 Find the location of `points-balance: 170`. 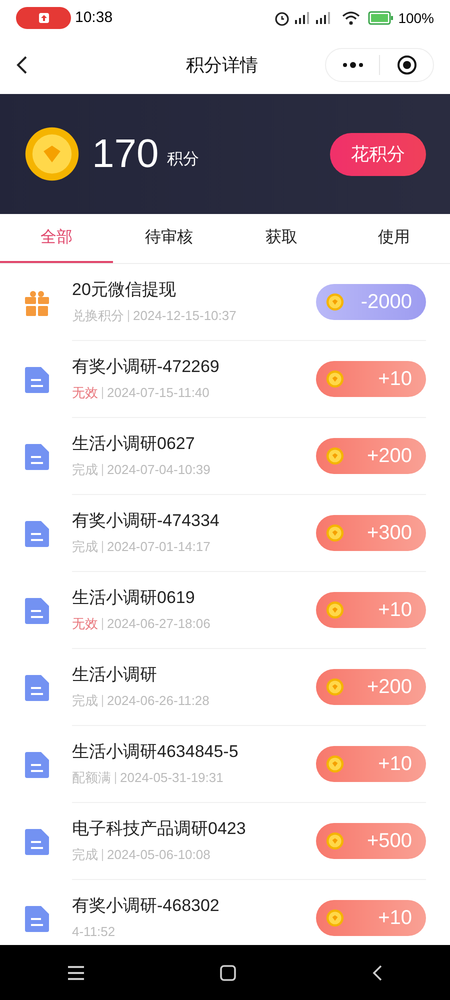

points-balance: 170 is located at coordinates (125, 154).